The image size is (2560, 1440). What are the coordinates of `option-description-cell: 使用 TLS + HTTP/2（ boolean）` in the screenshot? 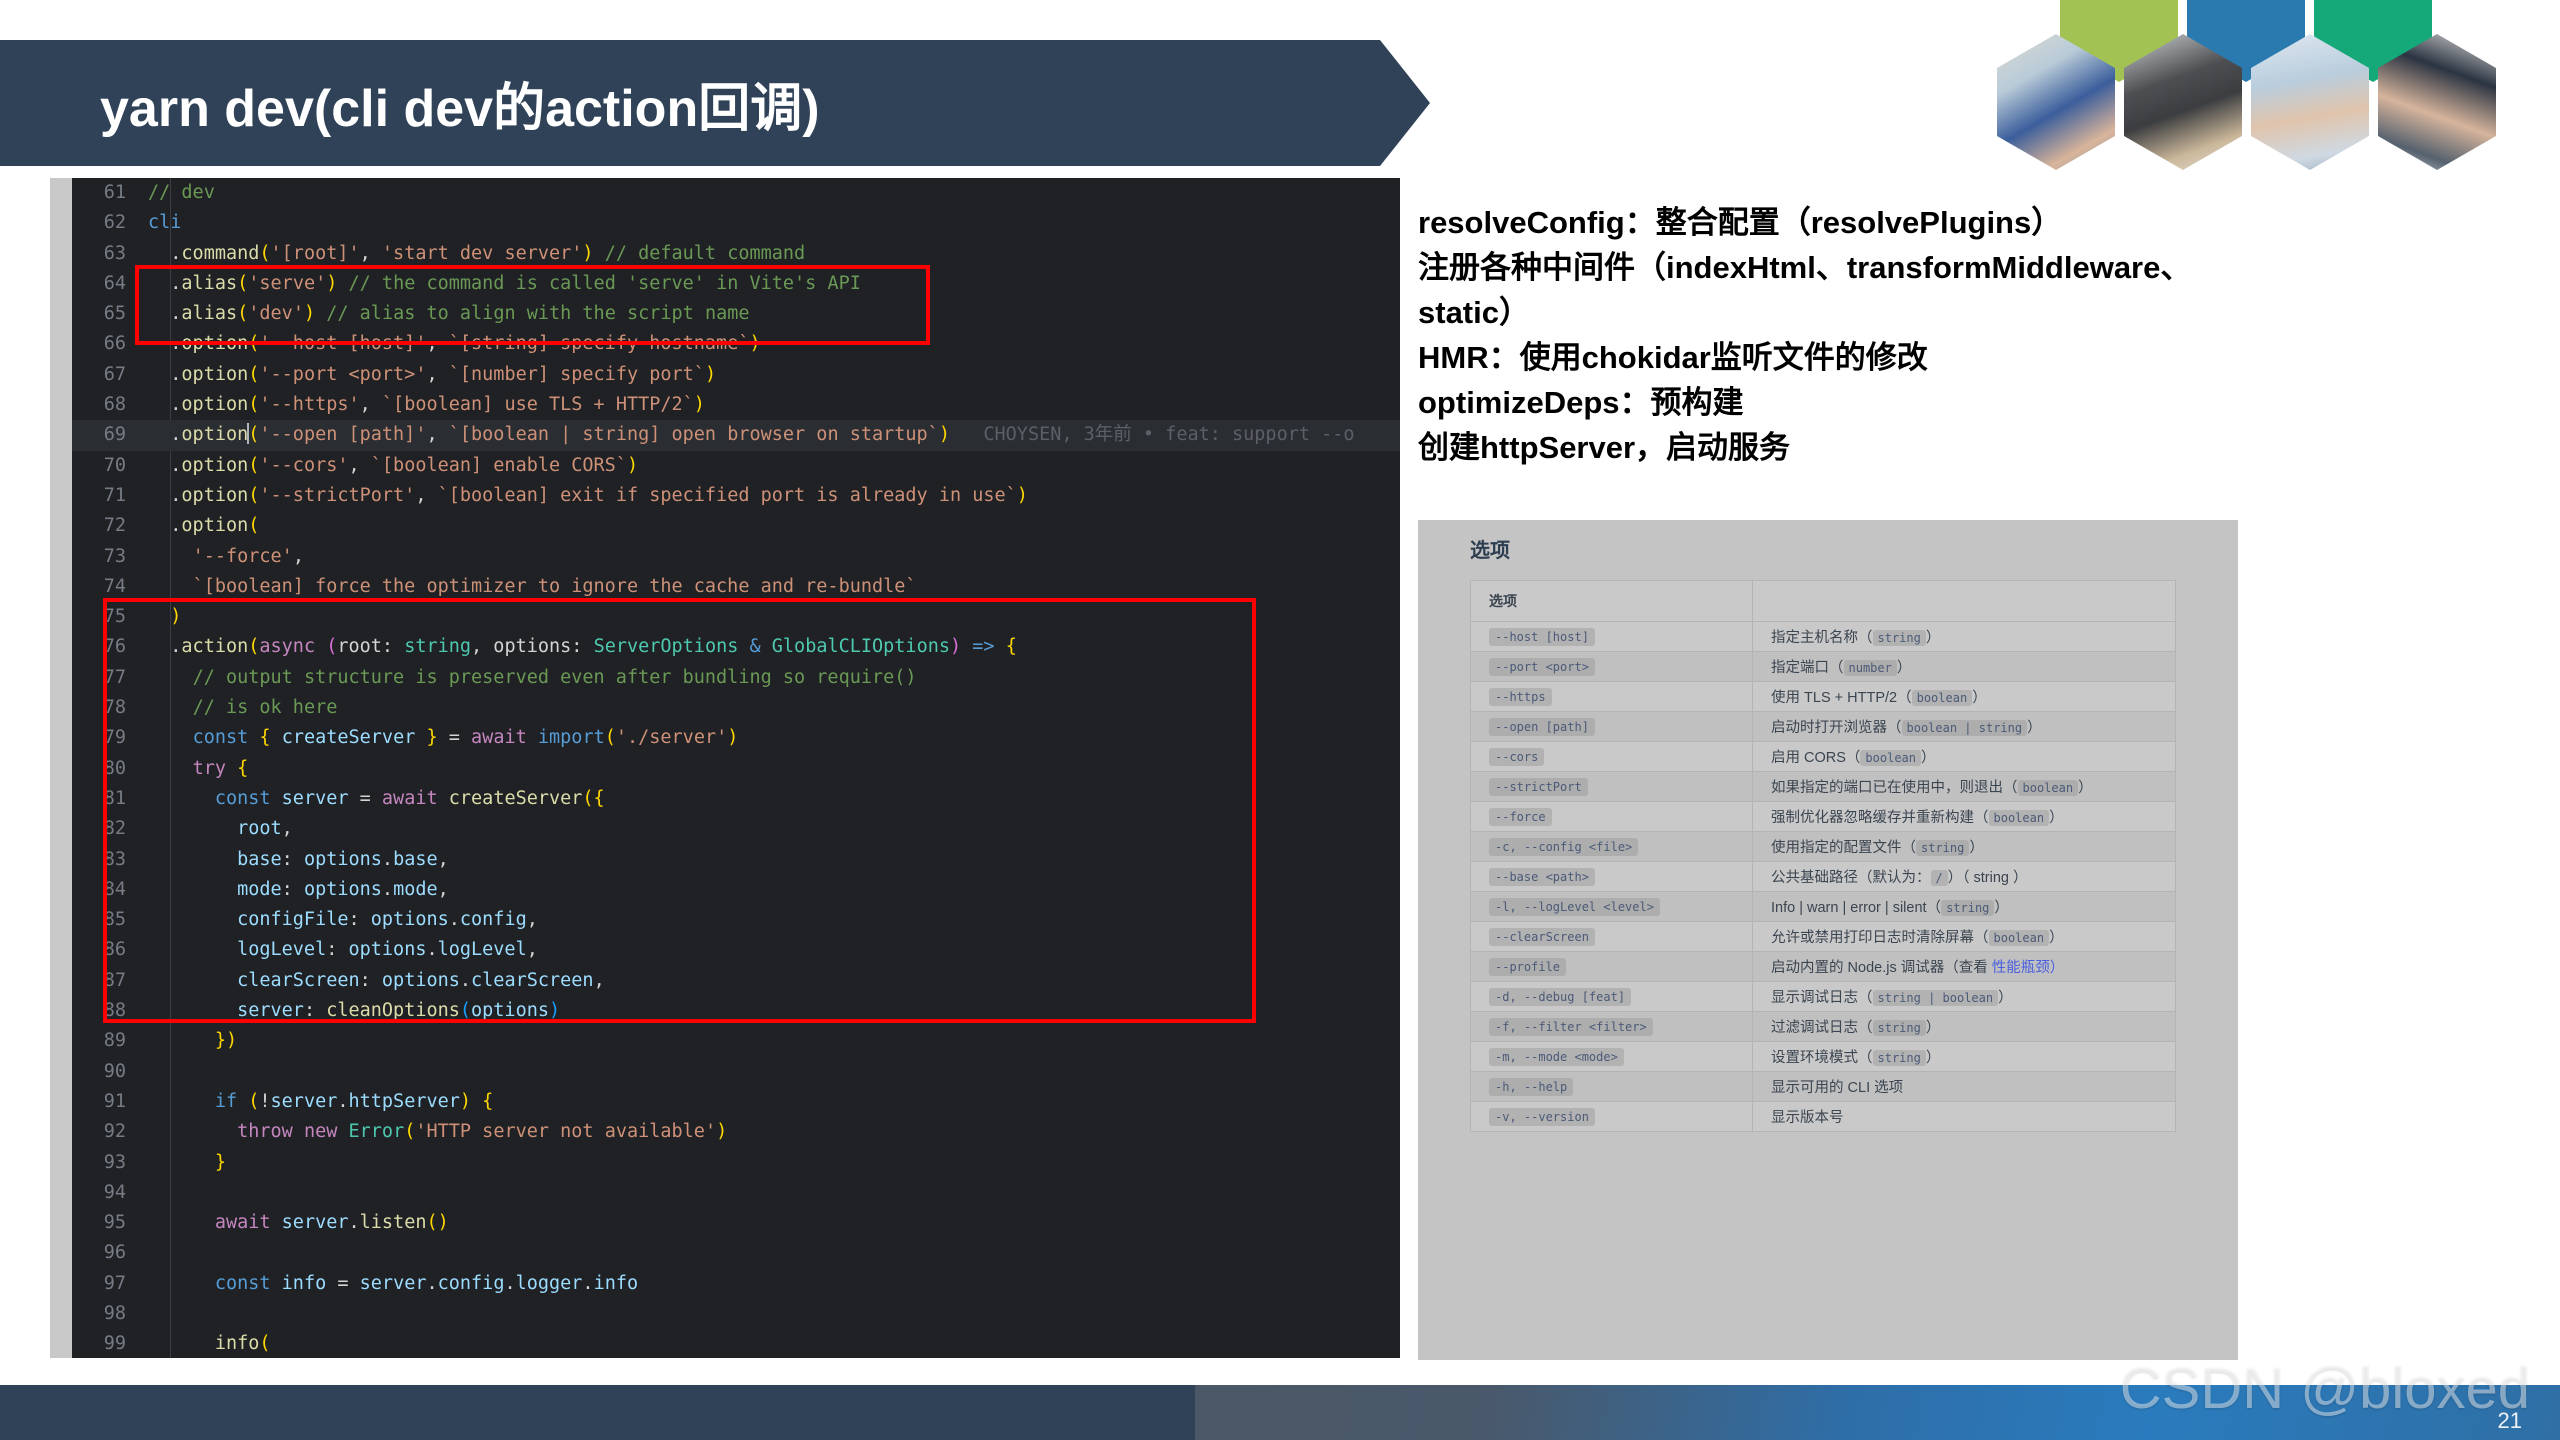 It's located at (1964, 696).